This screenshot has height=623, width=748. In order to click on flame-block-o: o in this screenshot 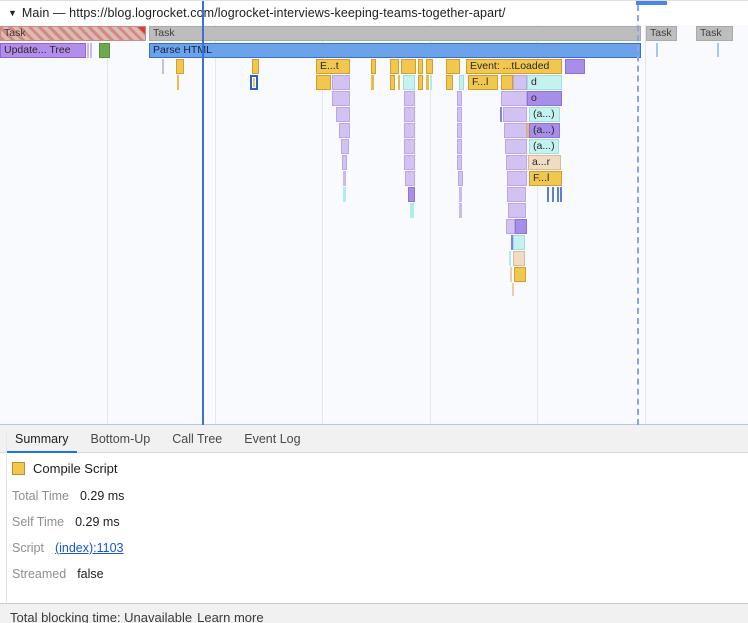, I will do `click(544, 98)`.